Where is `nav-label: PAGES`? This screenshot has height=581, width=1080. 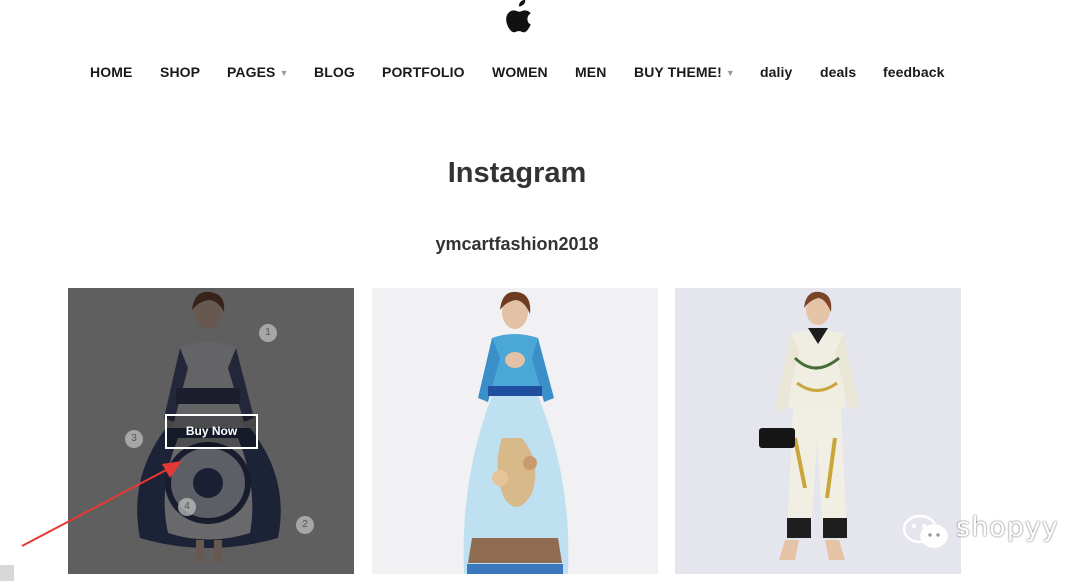
nav-label: PAGES is located at coordinates (251, 72).